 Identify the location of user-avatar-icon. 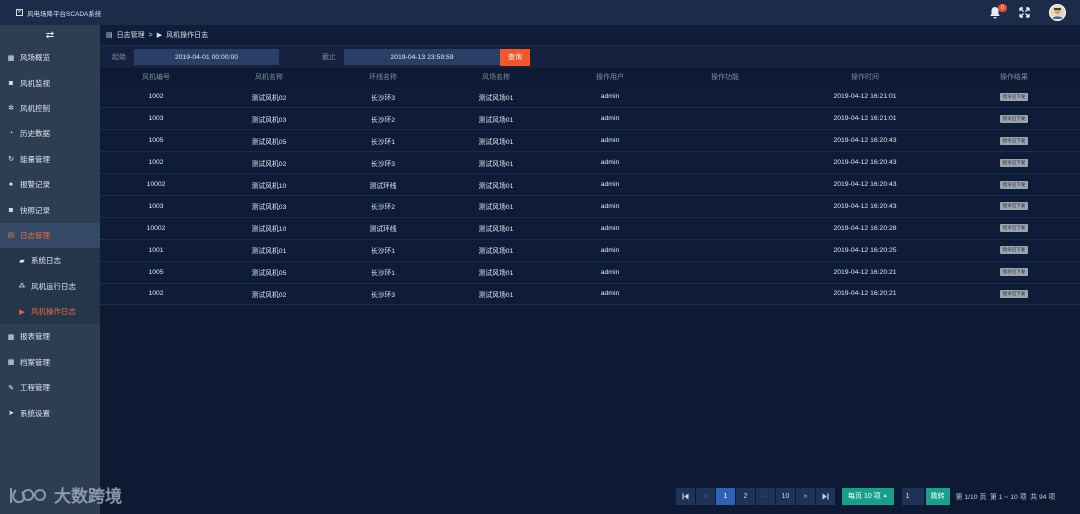
(1057, 13).